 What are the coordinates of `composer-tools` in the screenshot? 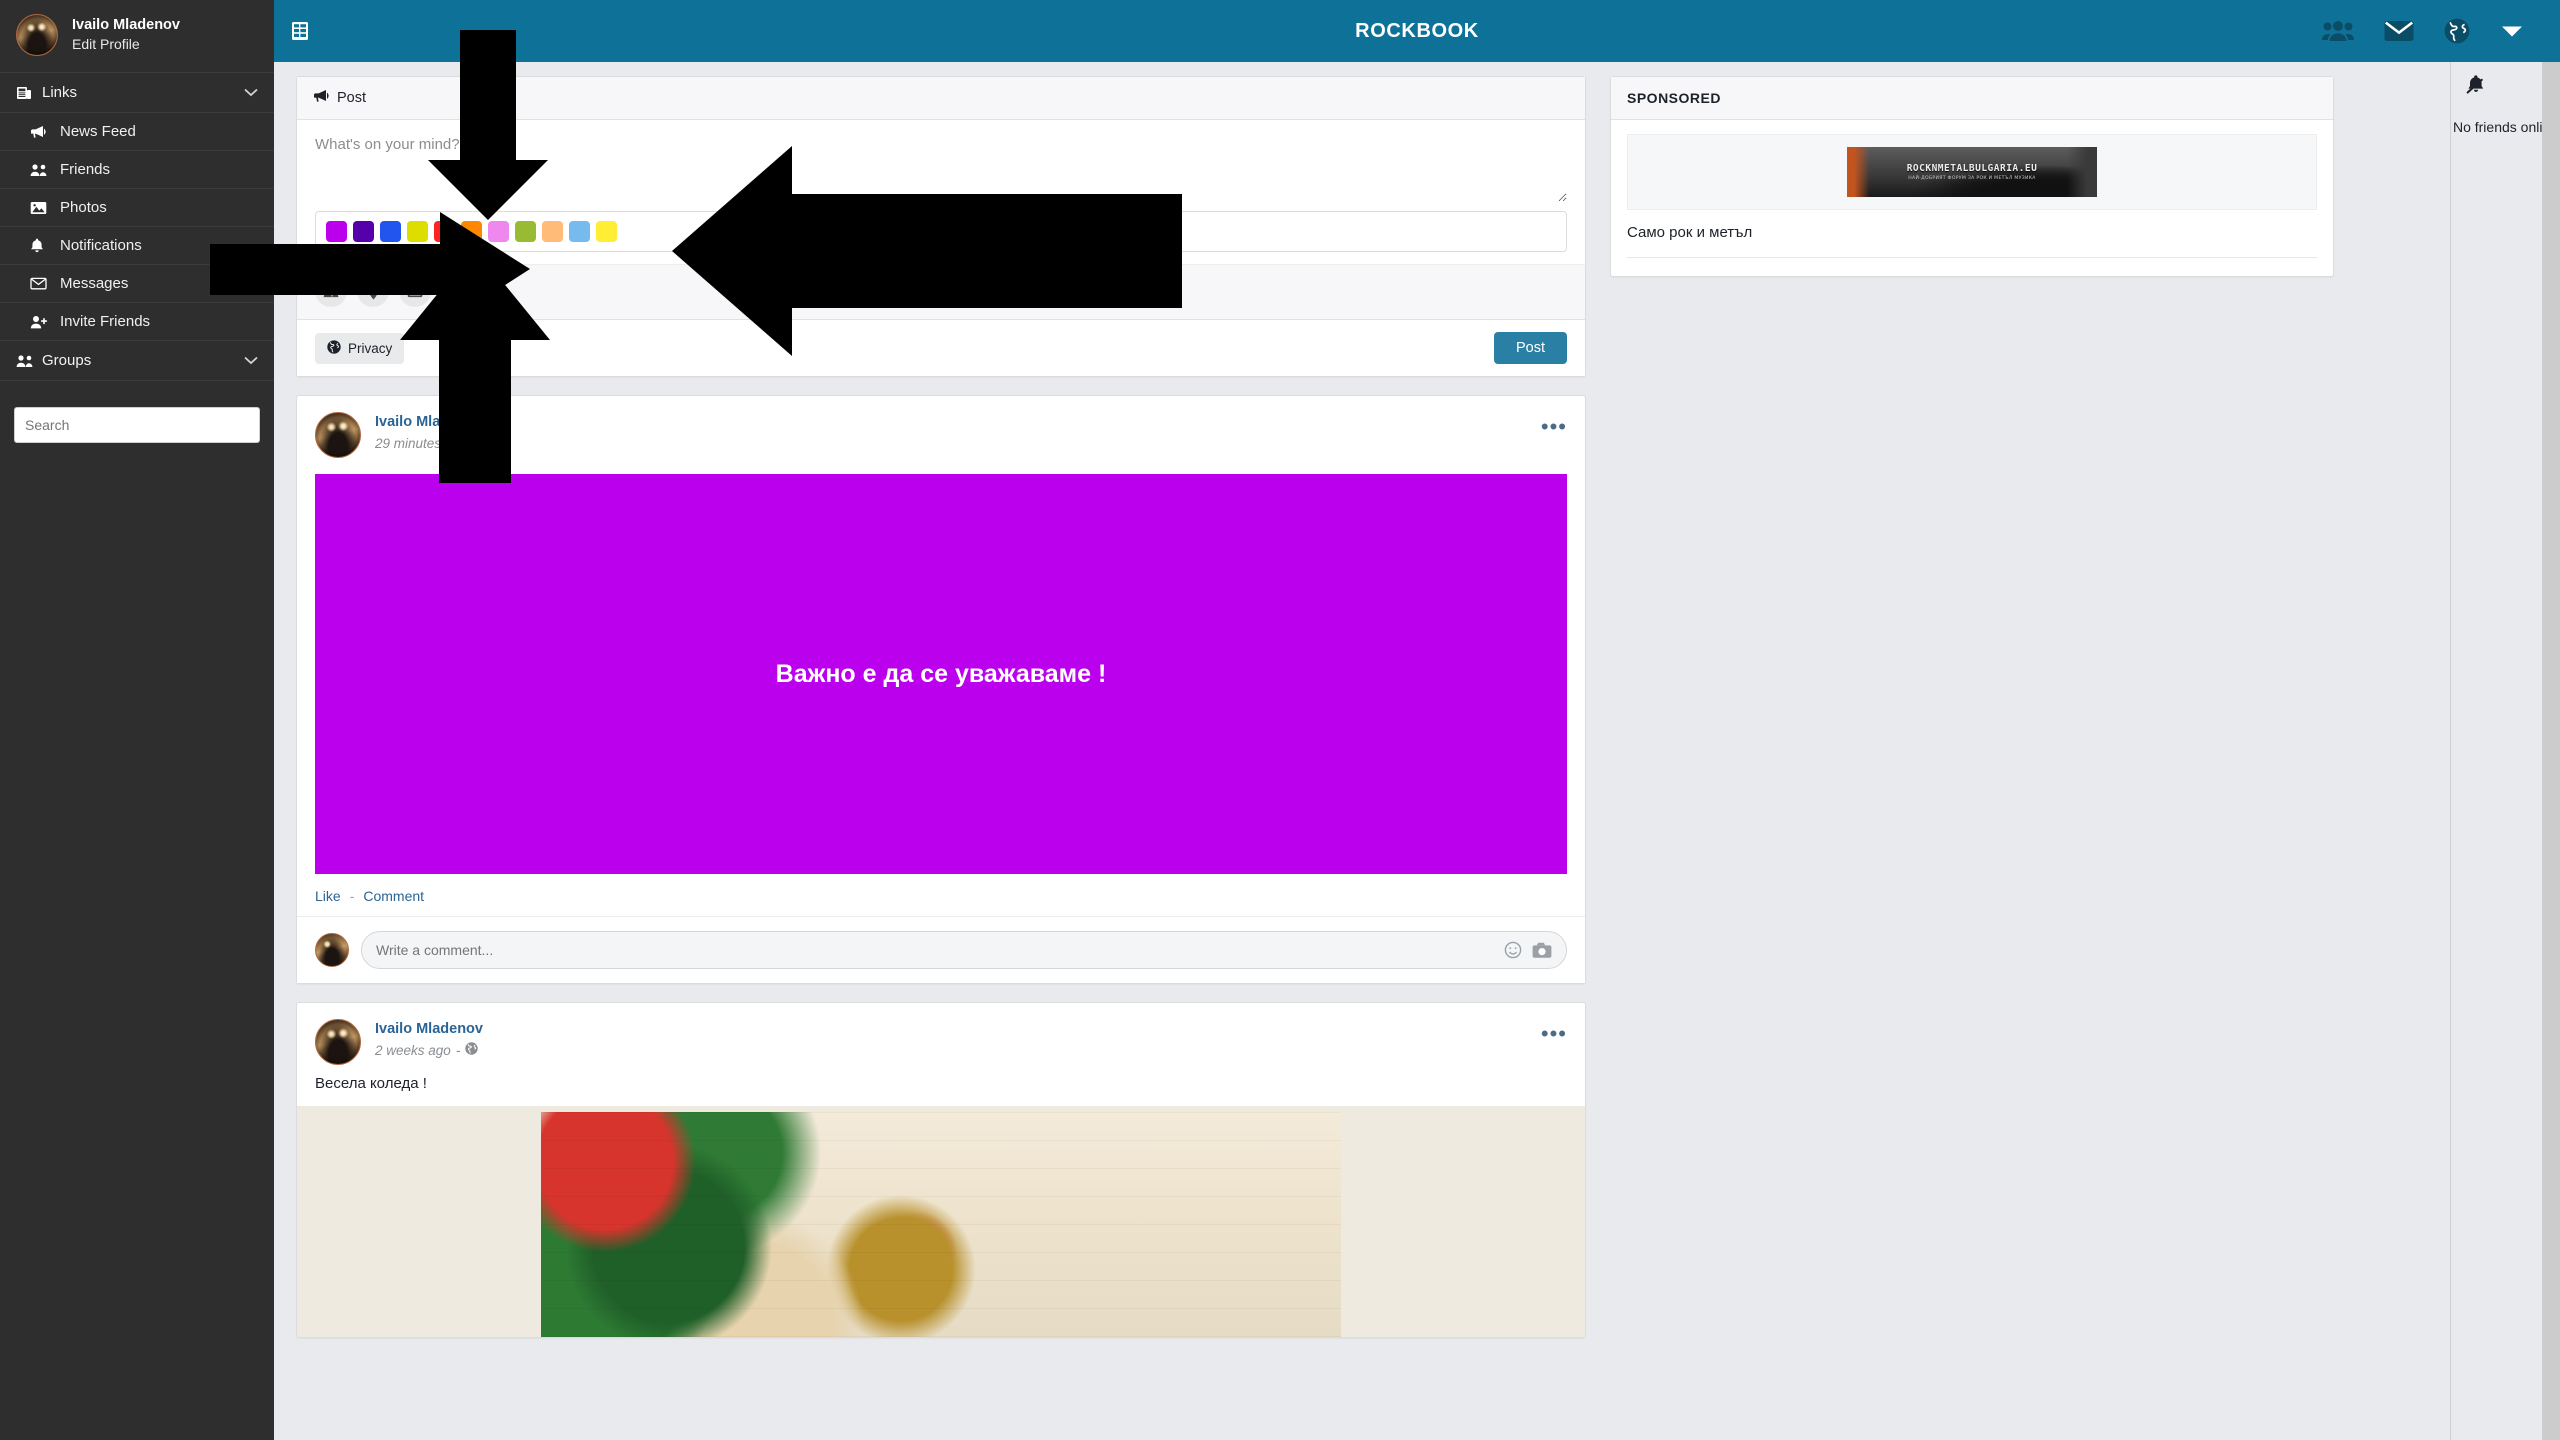 It's located at (941, 292).